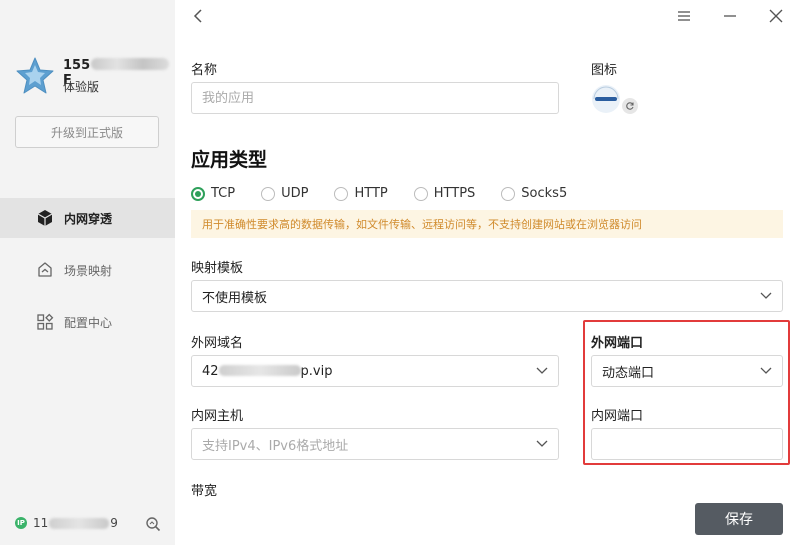  What do you see at coordinates (444, 193) in the screenshot?
I see `radio-https: HTTPS` at bounding box center [444, 193].